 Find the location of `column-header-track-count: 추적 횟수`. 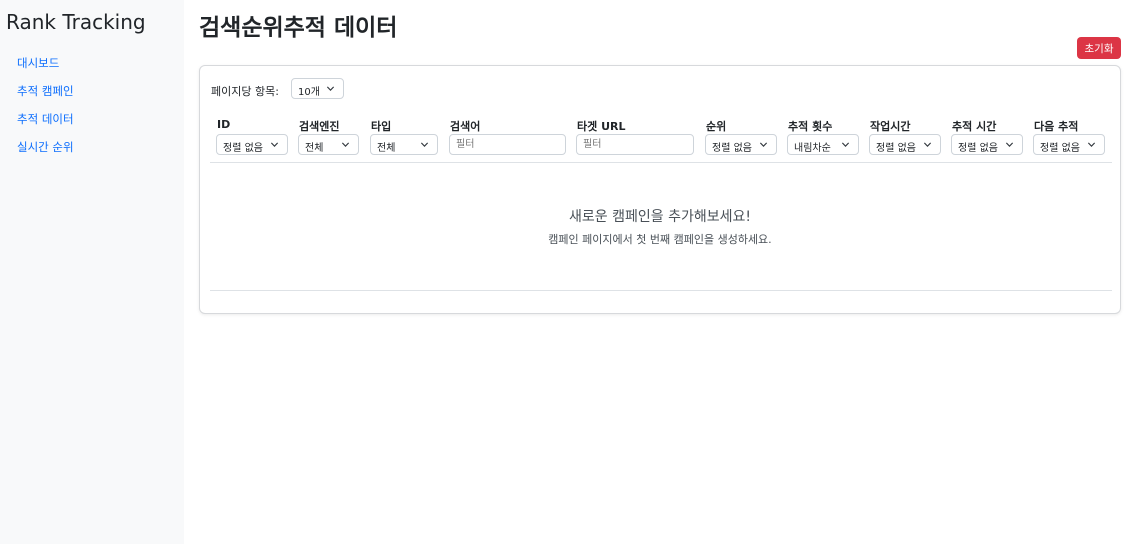

column-header-track-count: 추적 횟수 is located at coordinates (810, 126).